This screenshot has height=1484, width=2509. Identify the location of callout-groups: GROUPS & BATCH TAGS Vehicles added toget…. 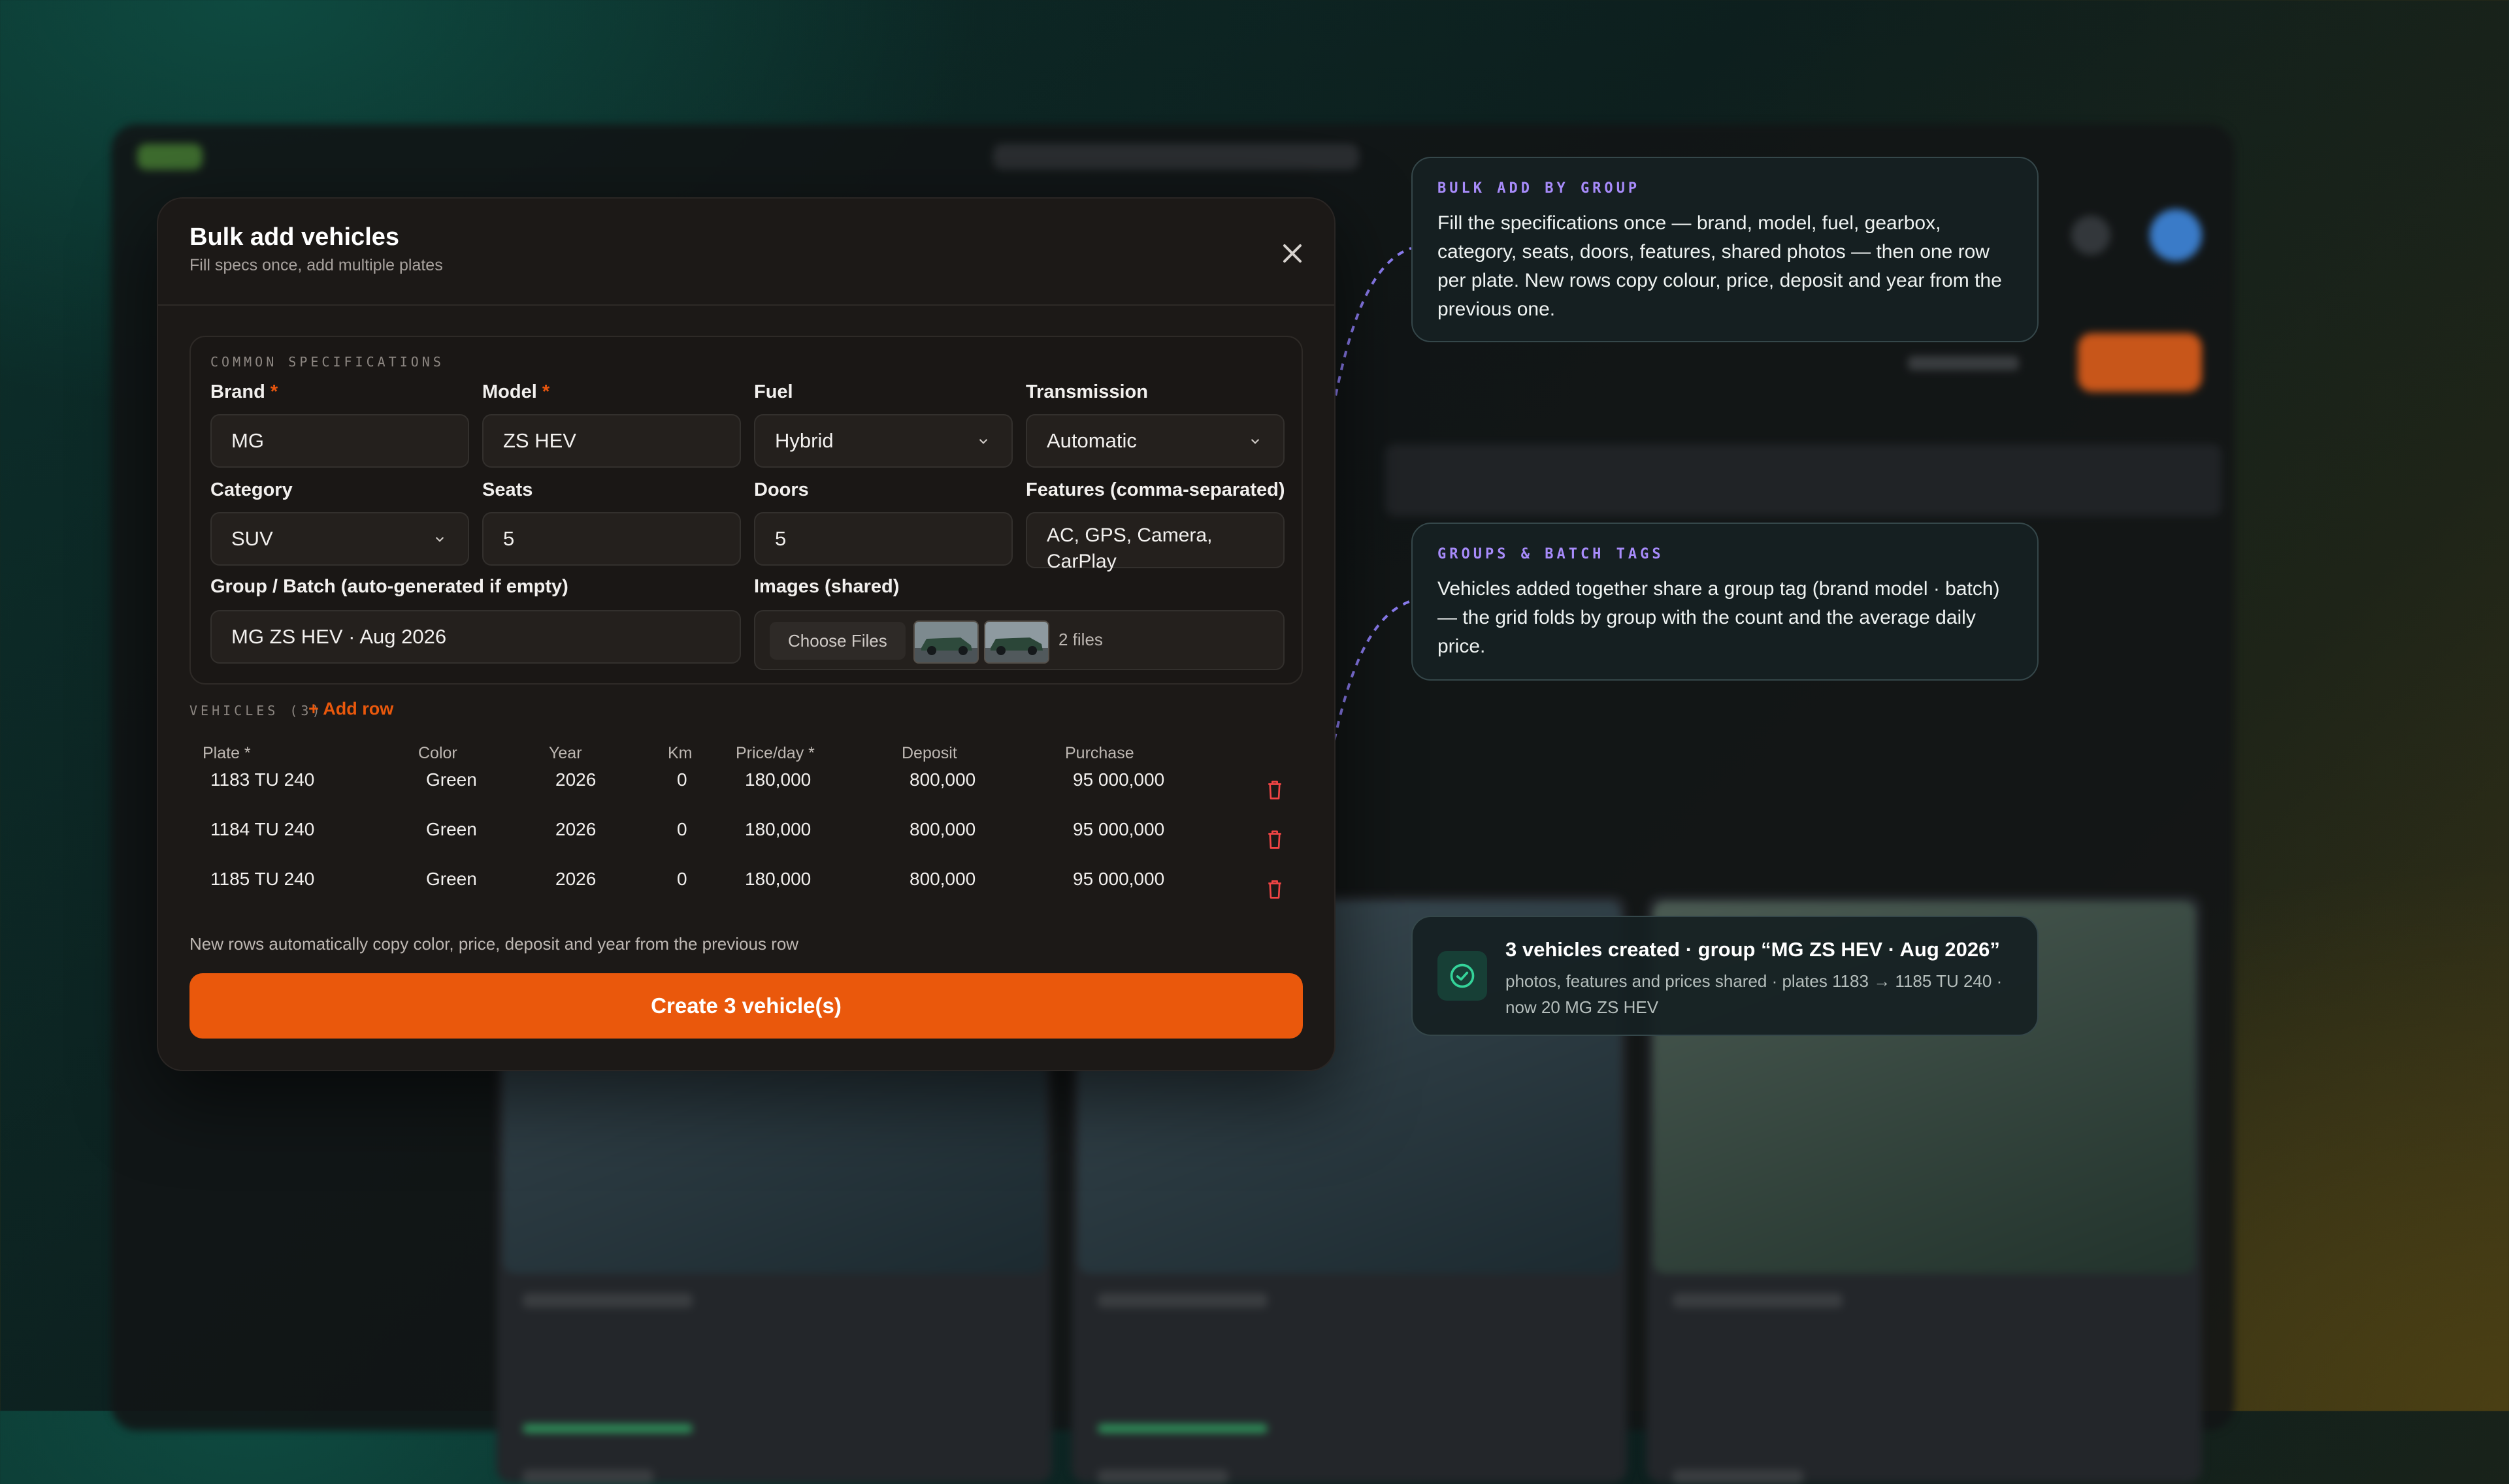
(1725, 602).